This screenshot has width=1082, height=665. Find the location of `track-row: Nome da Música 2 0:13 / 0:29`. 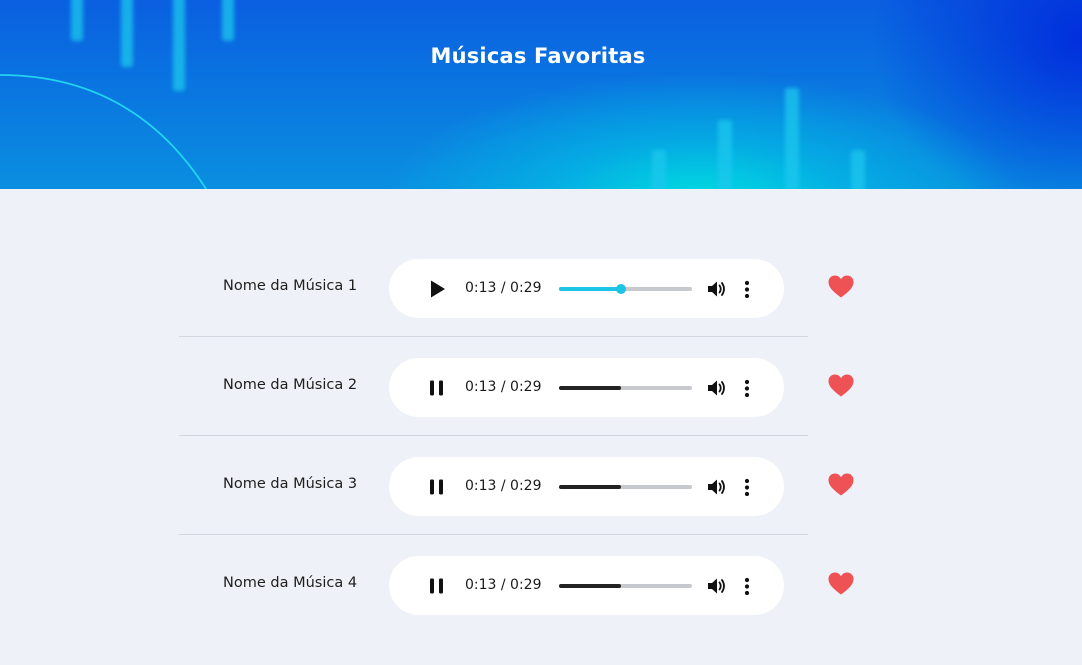

track-row: Nome da Música 2 0:13 / 0:29 is located at coordinates (529, 386).